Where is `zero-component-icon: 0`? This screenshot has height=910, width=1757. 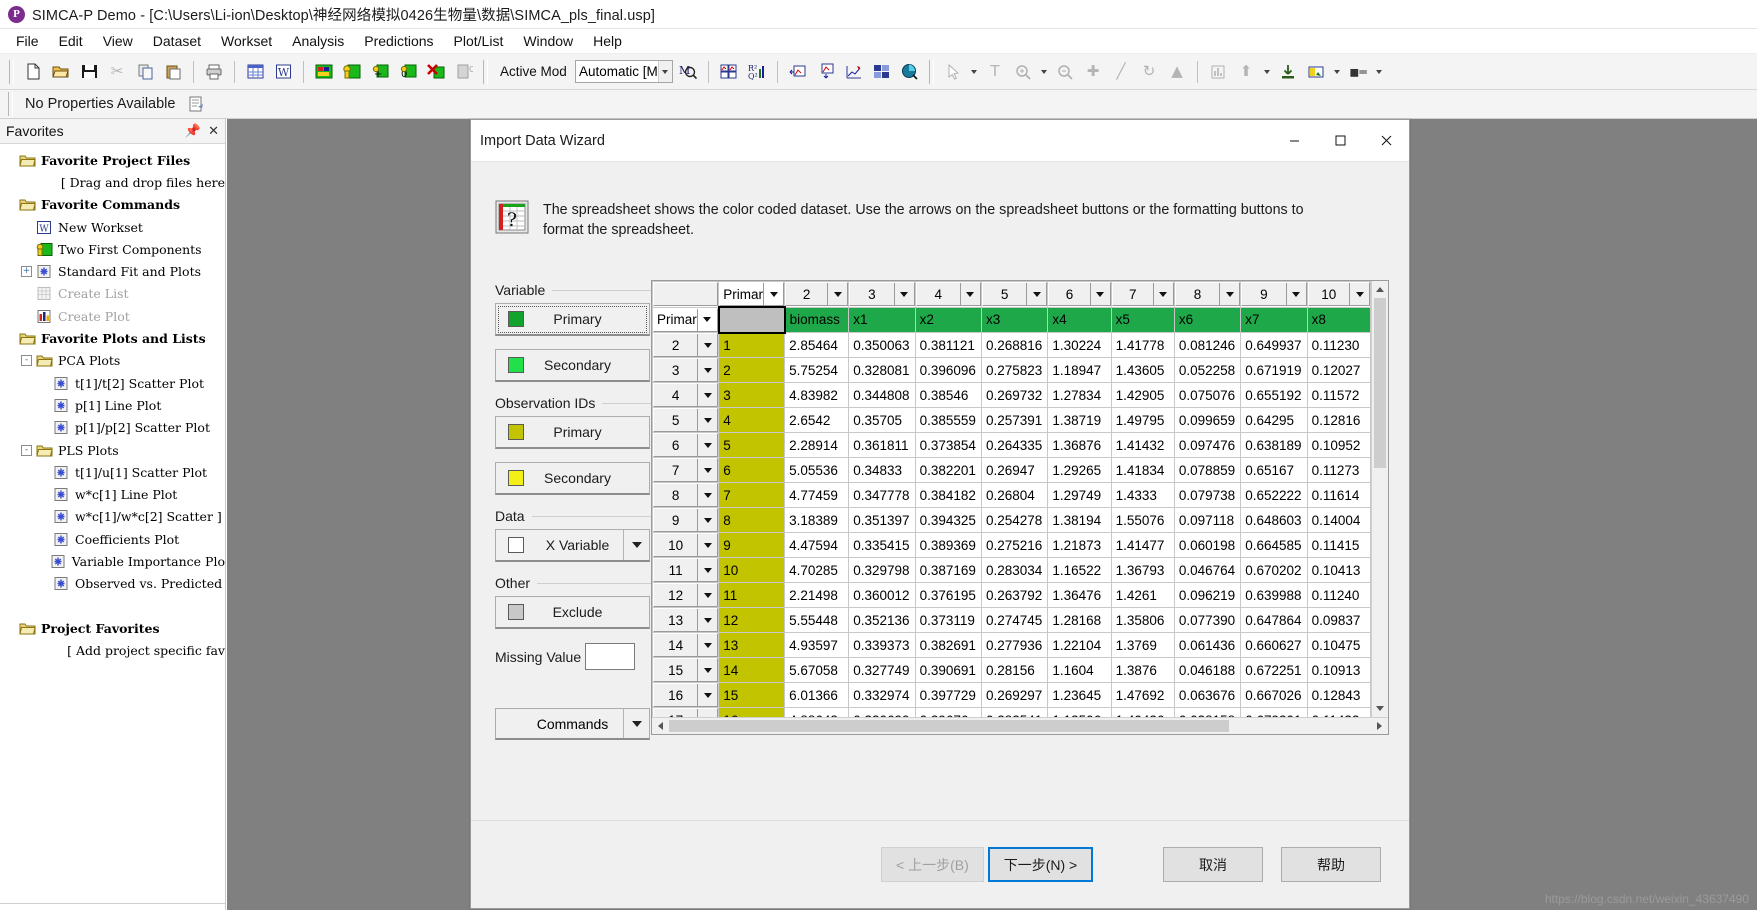
zero-component-icon: 0 is located at coordinates (408, 72).